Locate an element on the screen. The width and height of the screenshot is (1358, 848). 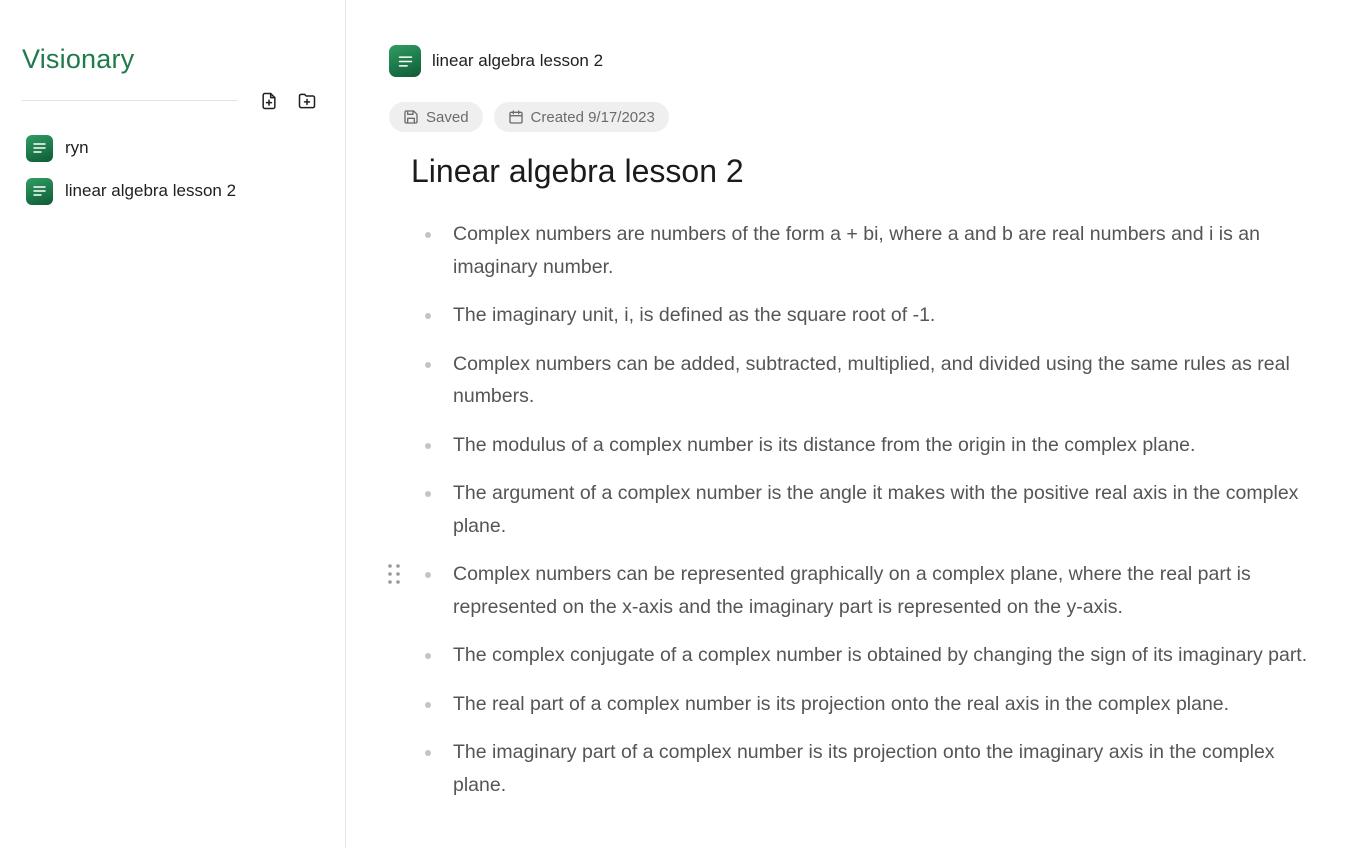
saved-badge: Saved is located at coordinates (436, 117).